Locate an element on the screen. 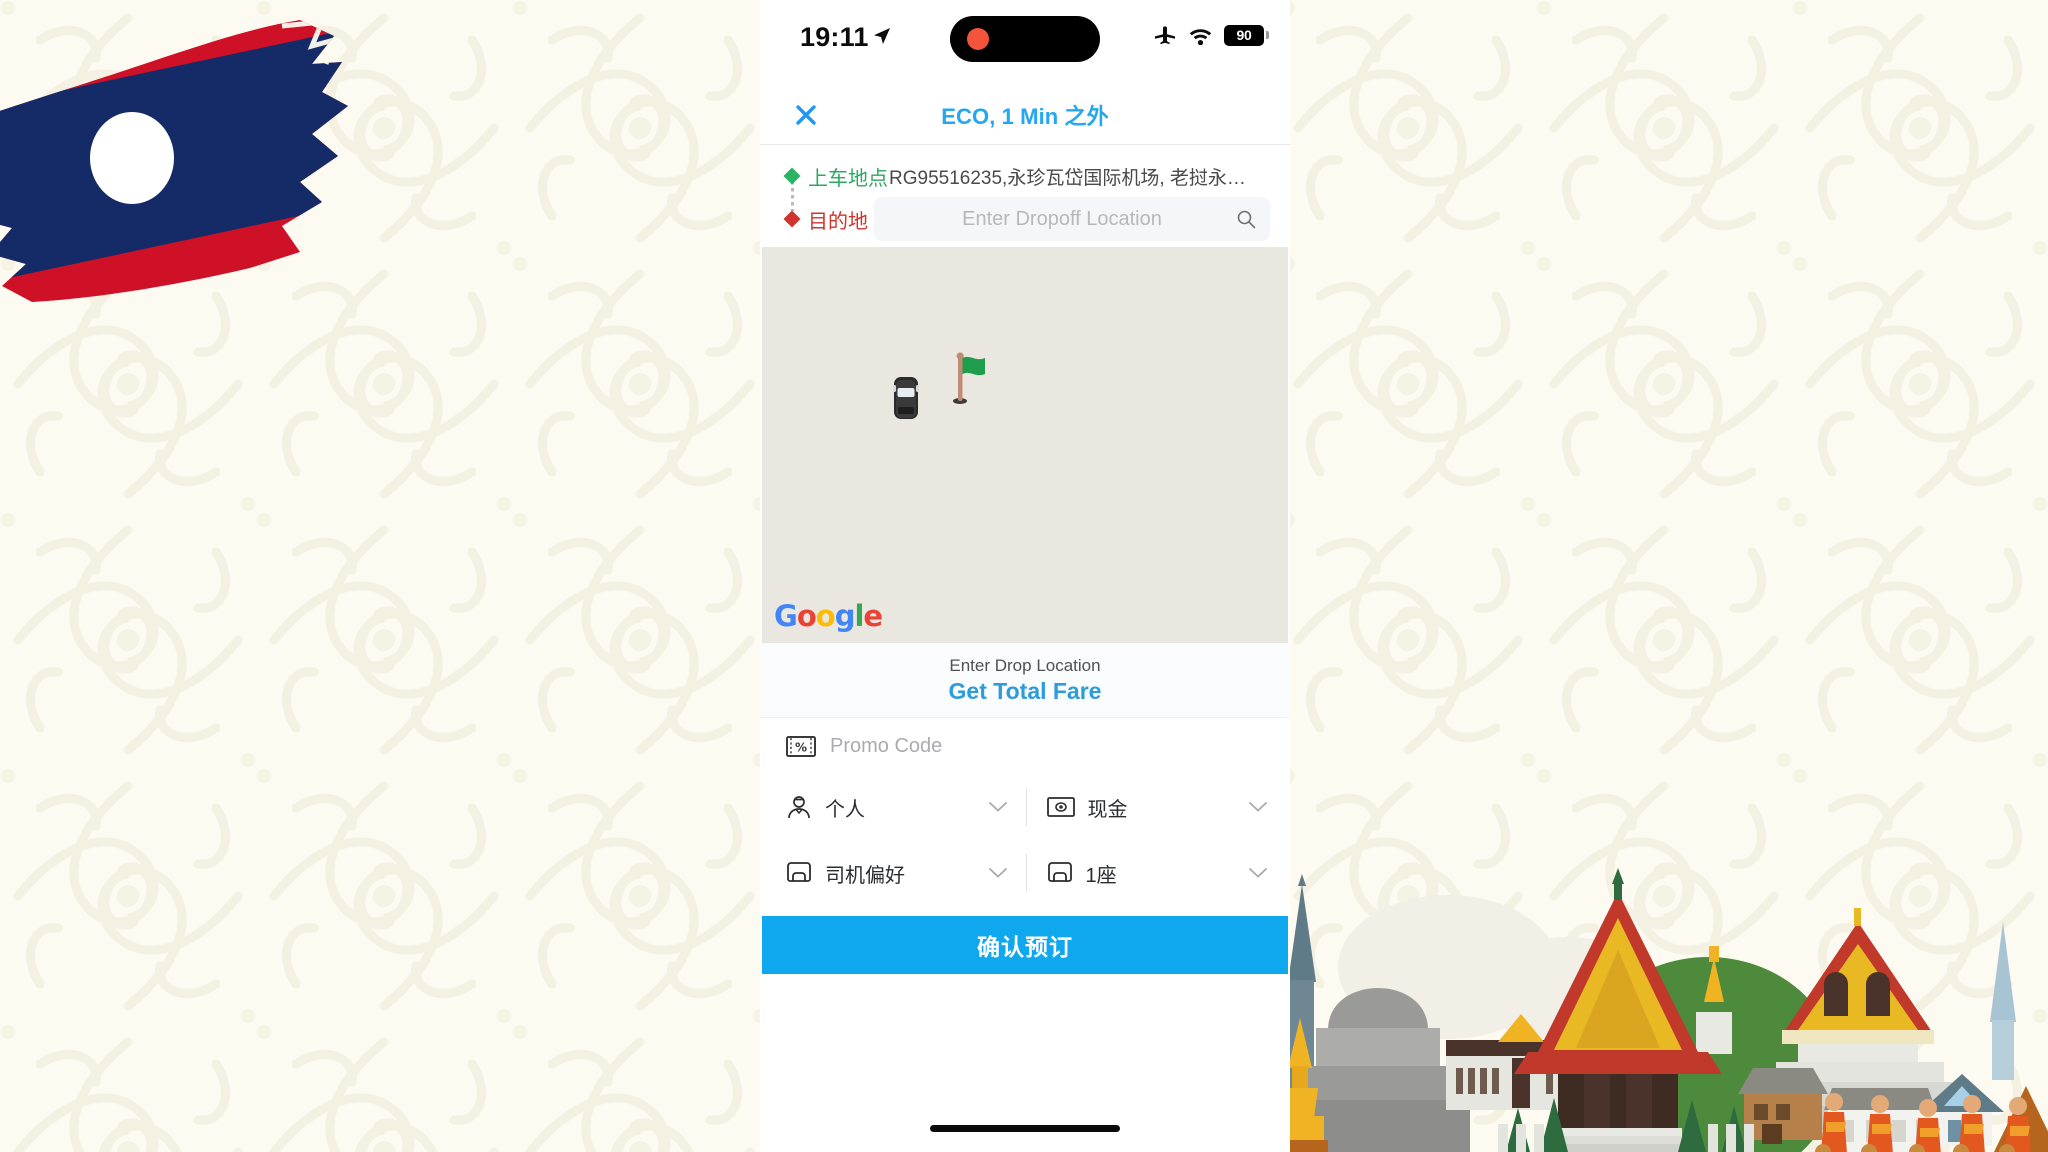 The image size is (2048, 1152). location-arrow-icon is located at coordinates (882, 36).